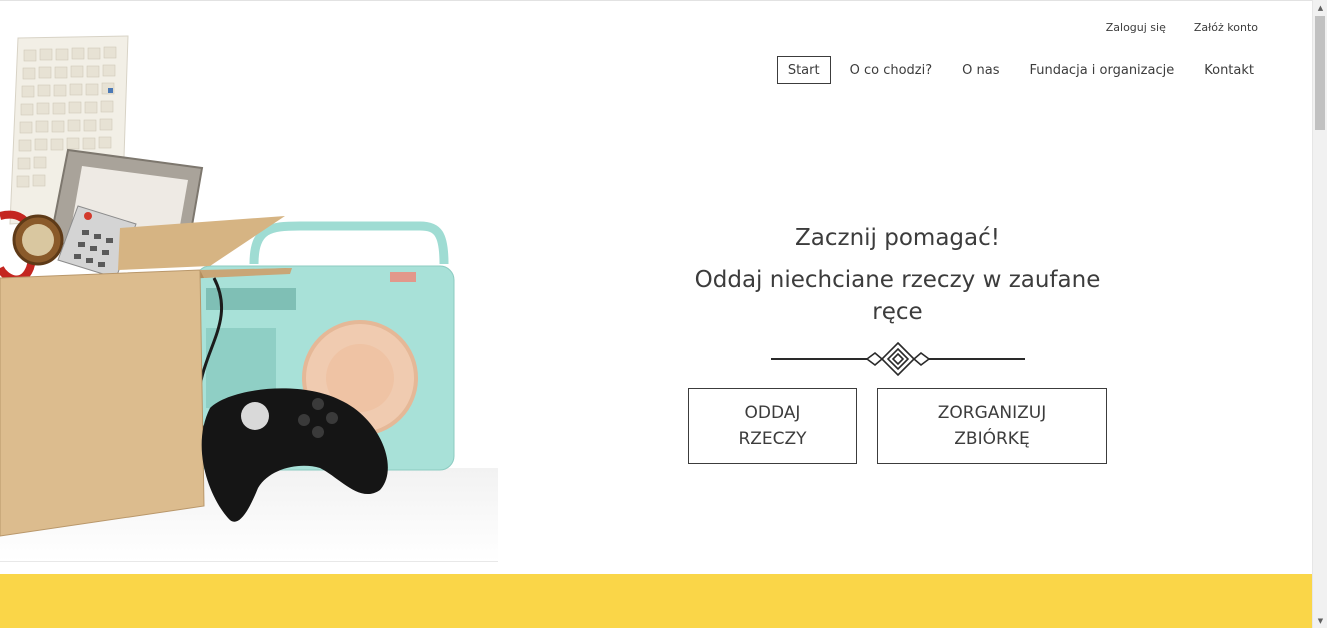  I want to click on organize-collection-button: ZORGANIZUJ ZBIÓRKĘ, so click(992, 426).